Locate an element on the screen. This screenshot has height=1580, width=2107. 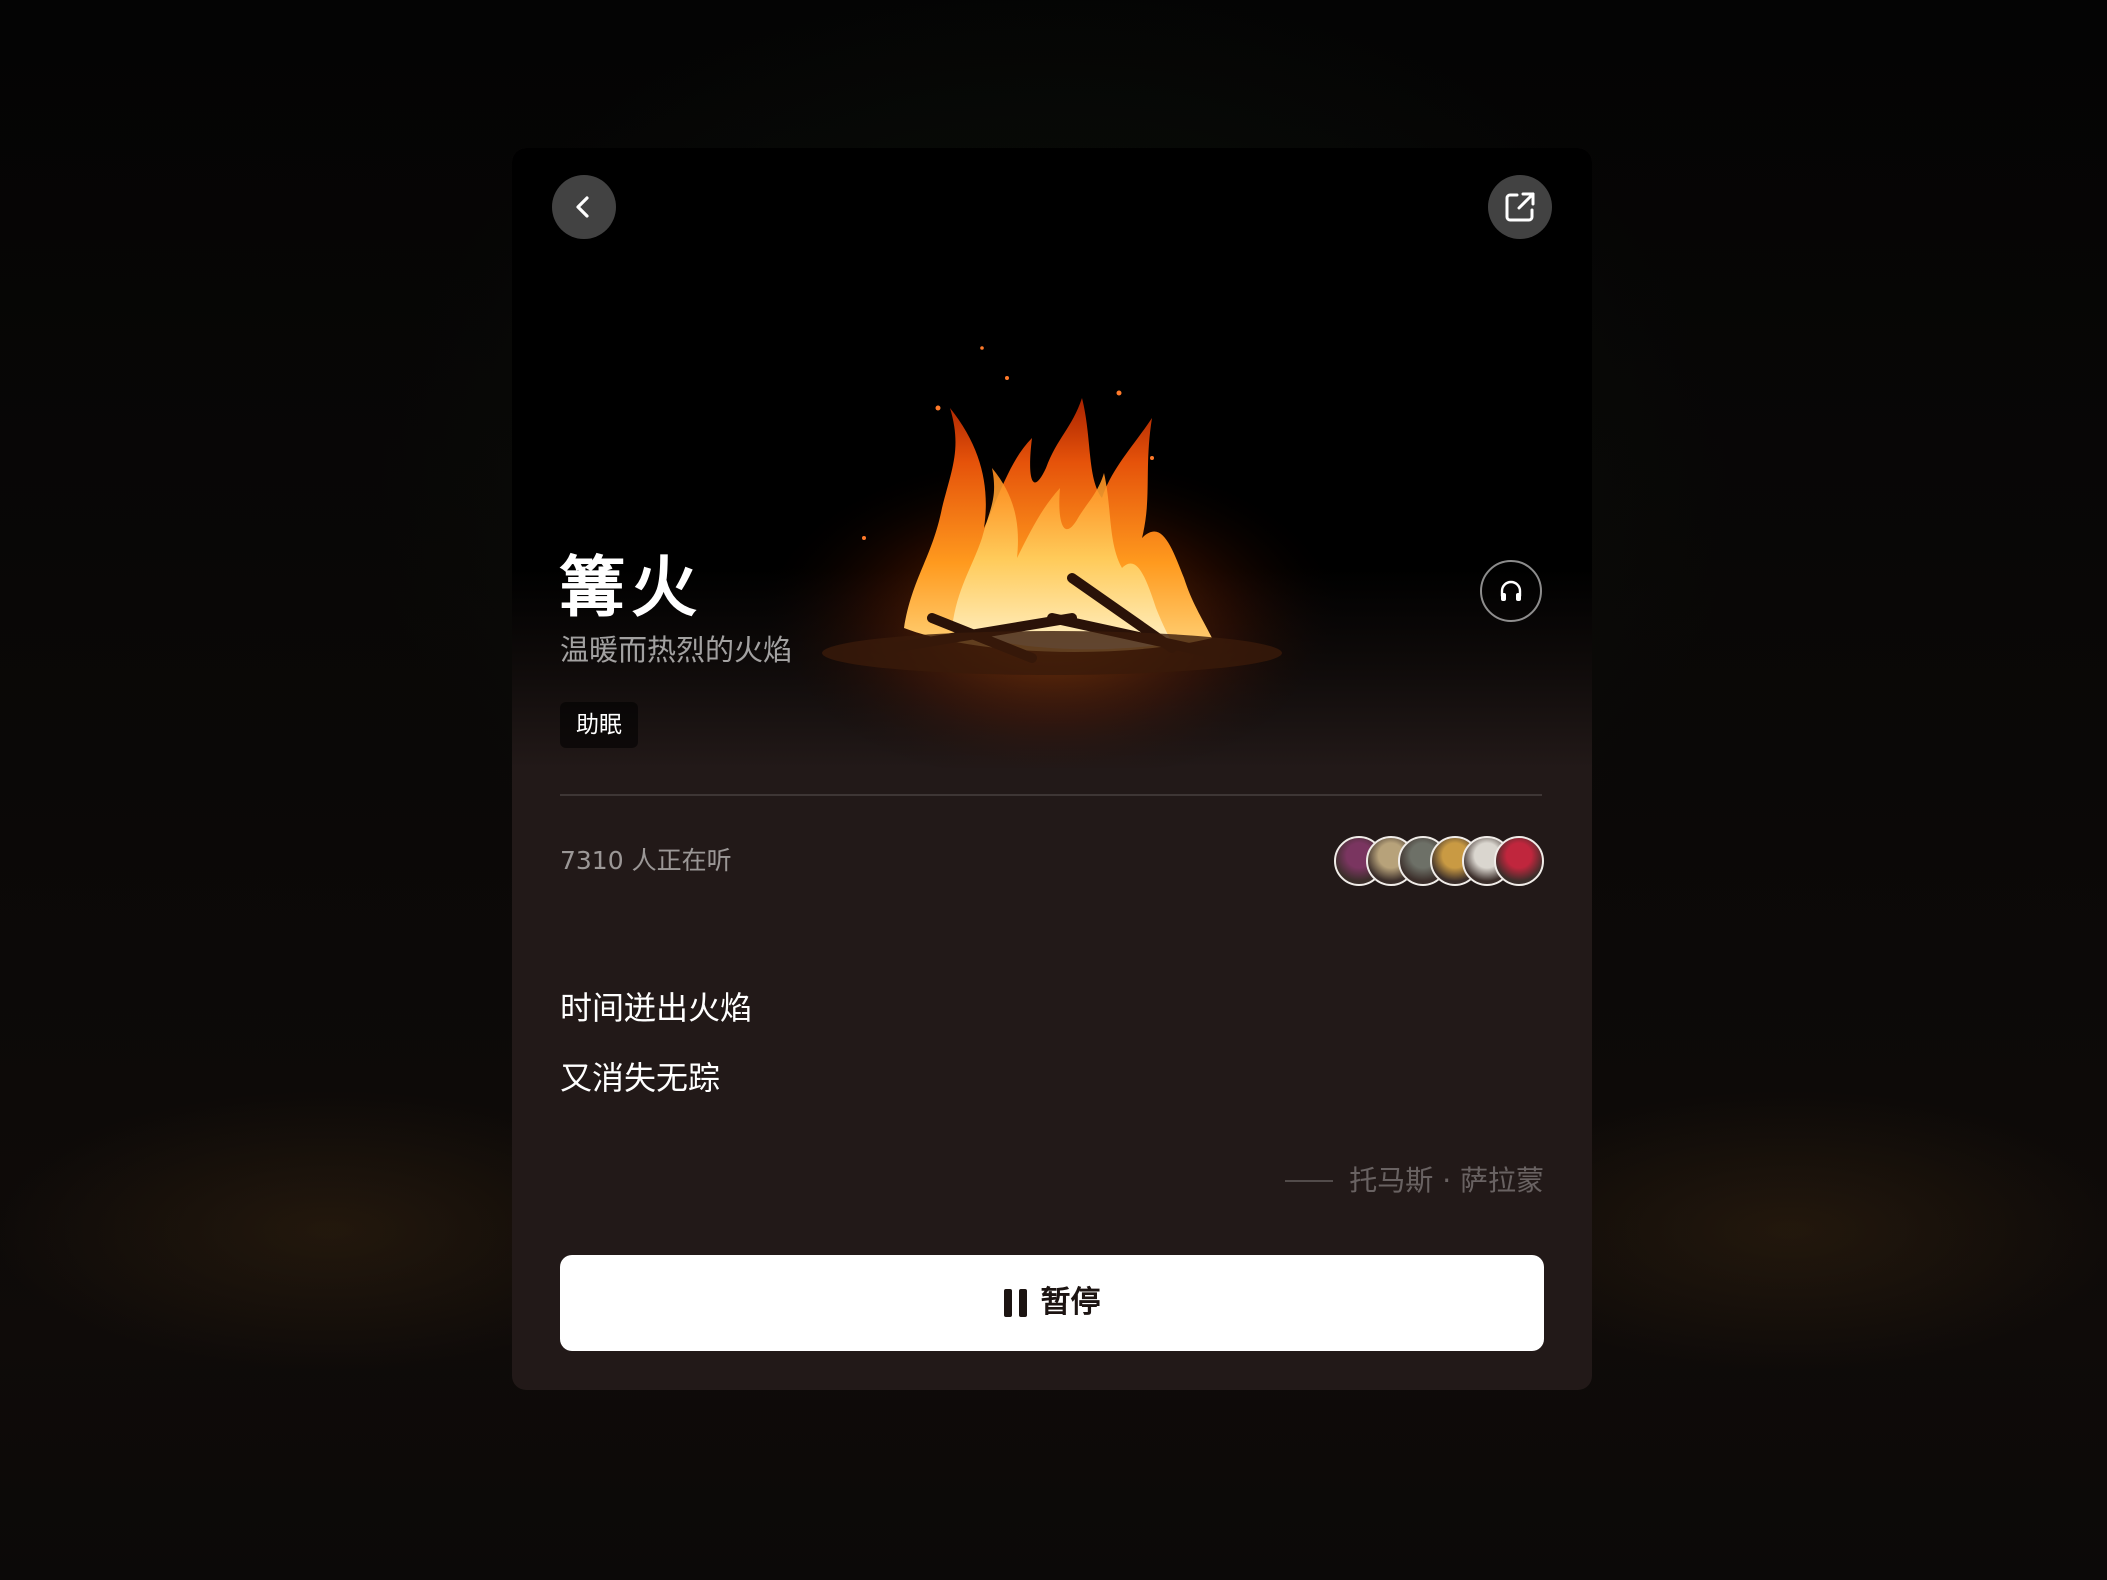
divider is located at coordinates (1051, 795).